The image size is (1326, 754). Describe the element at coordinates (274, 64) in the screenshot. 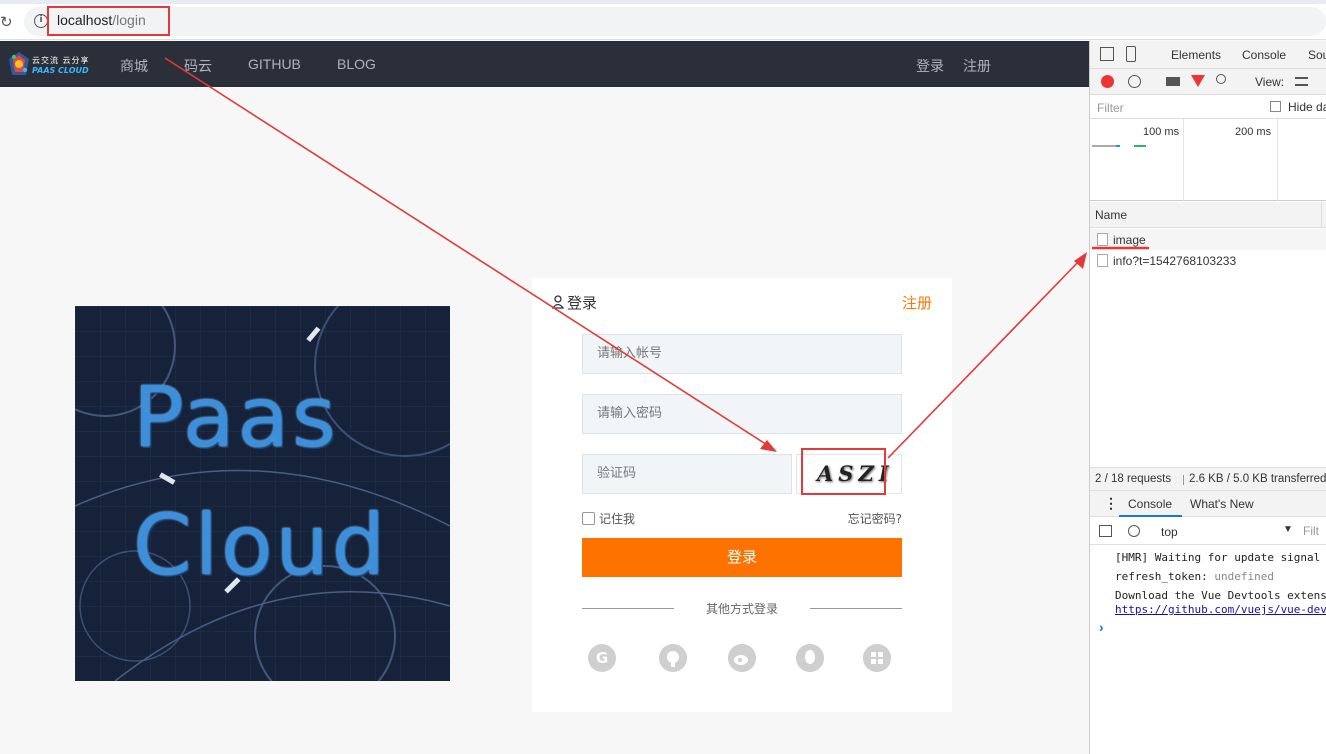

I see `nav-link-github: GITHUB` at that location.